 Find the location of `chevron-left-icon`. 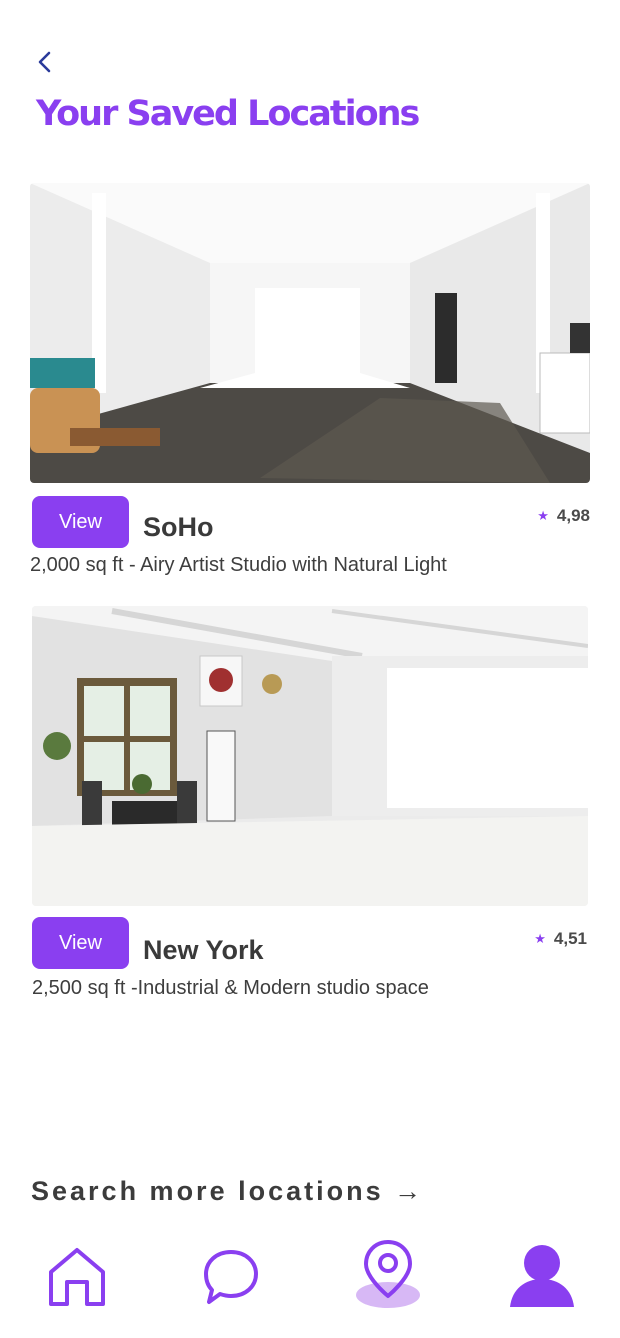

chevron-left-icon is located at coordinates (44, 62).